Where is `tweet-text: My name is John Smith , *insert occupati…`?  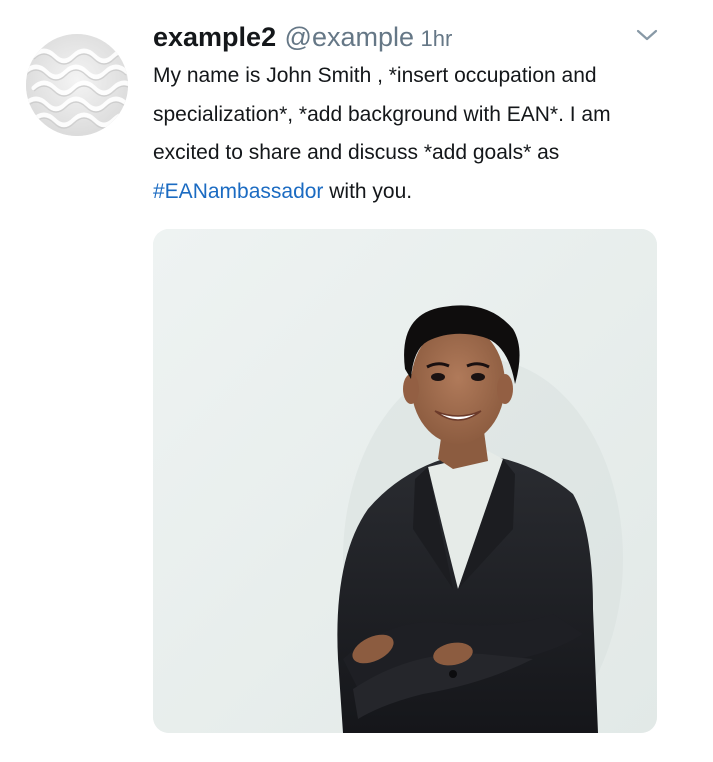 tweet-text: My name is John Smith , *insert occupati… is located at coordinates (403, 134).